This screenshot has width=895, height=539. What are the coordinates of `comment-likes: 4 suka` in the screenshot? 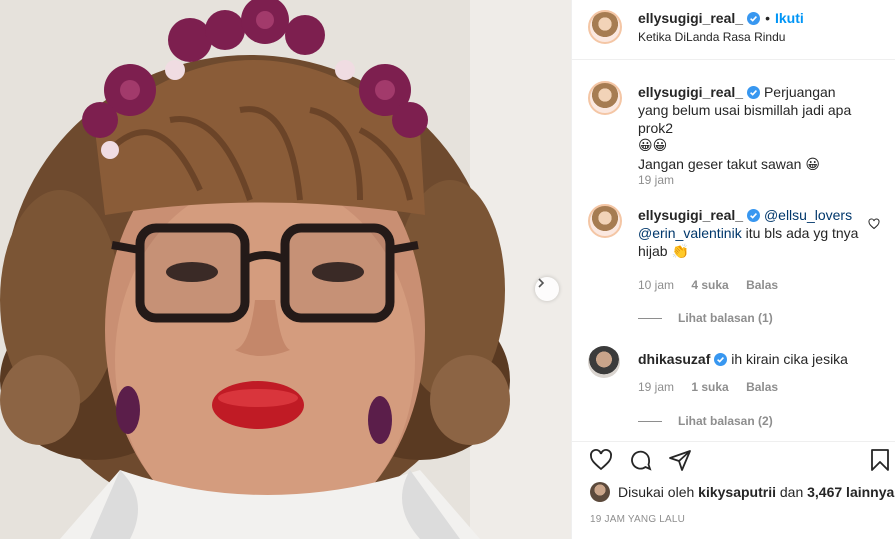 It's located at (709, 285).